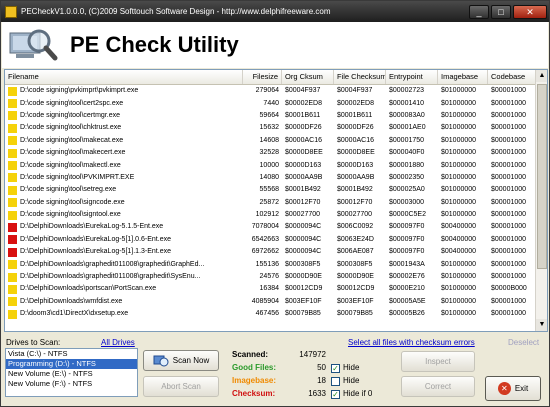 This screenshot has width=550, height=407. I want to click on scroll-up-arrow-icon: ▲, so click(541, 76).